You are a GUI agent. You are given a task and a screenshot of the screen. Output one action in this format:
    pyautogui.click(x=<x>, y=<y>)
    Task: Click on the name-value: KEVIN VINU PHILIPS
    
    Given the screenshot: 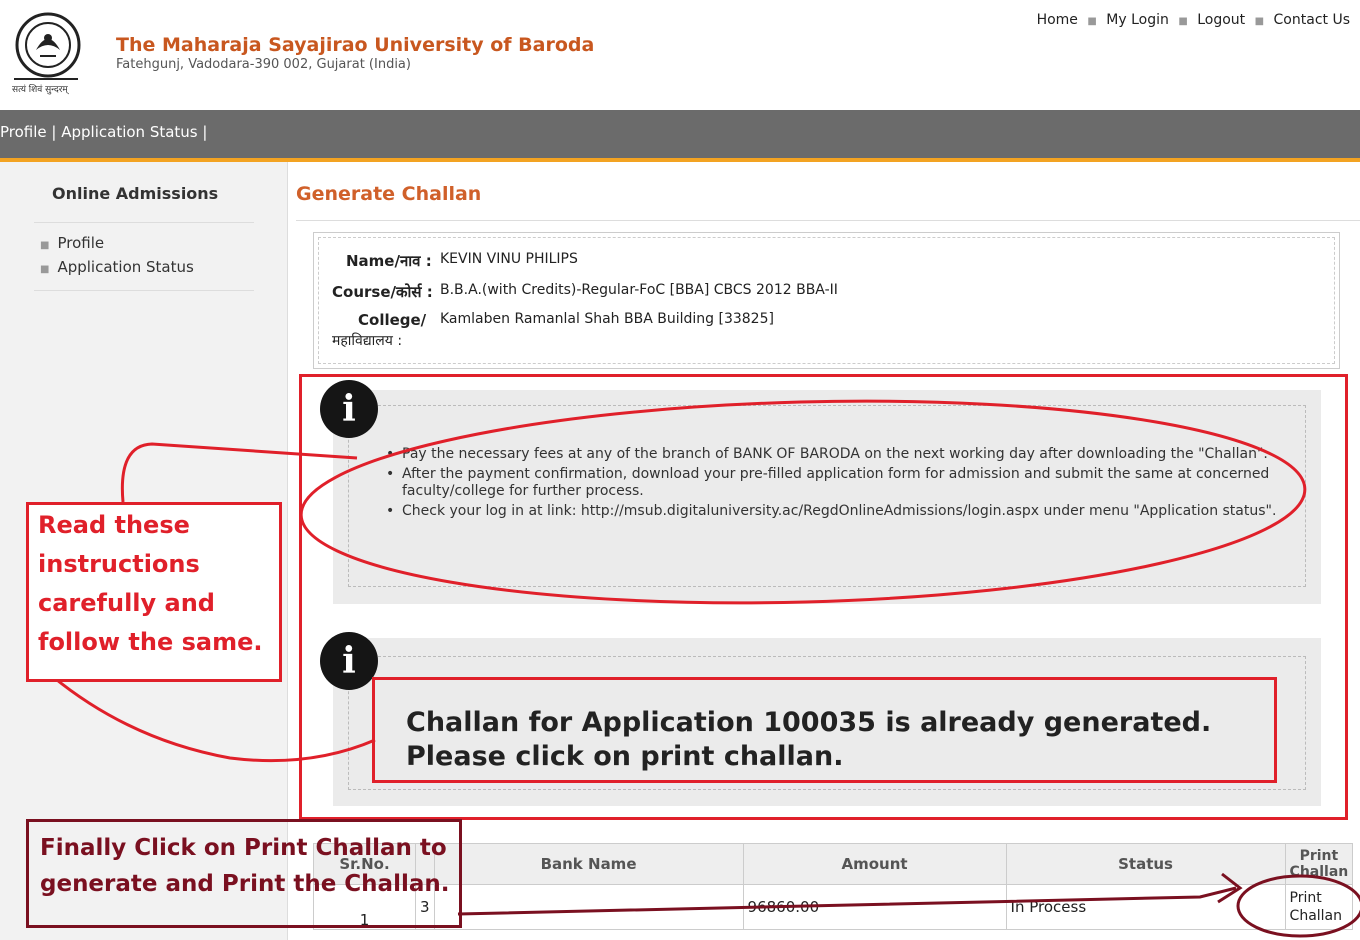 What is the action you would take?
    pyautogui.click(x=509, y=259)
    